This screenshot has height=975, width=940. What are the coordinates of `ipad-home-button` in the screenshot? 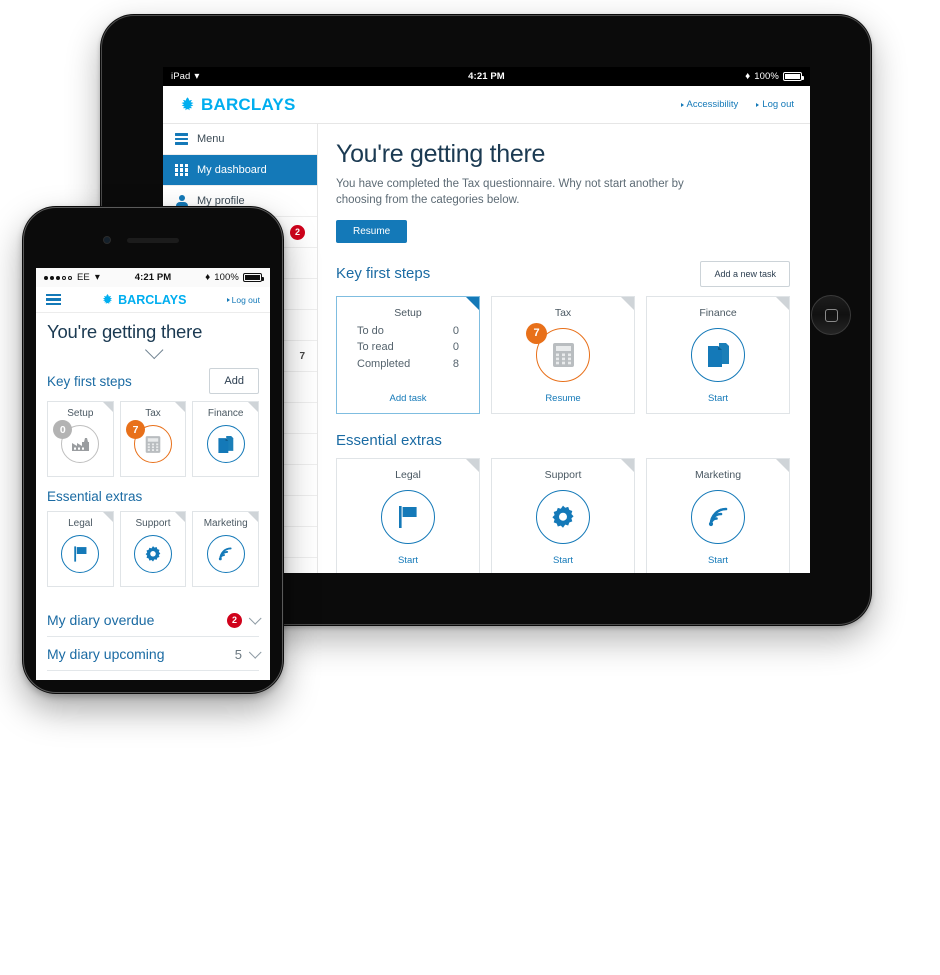 It's located at (831, 315).